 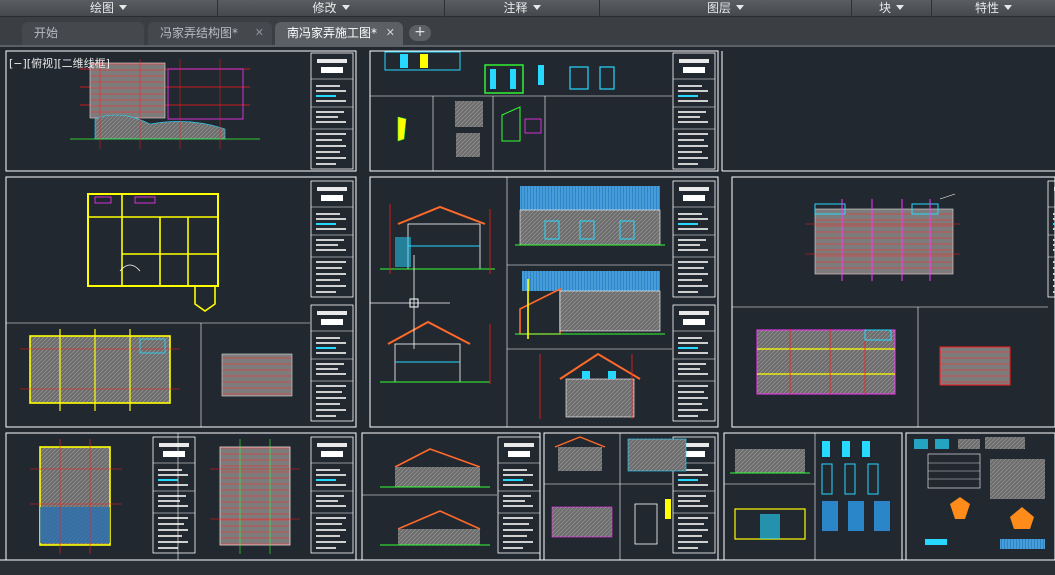 I want to click on panel-properties-label: 特性, so click(x=986, y=8).